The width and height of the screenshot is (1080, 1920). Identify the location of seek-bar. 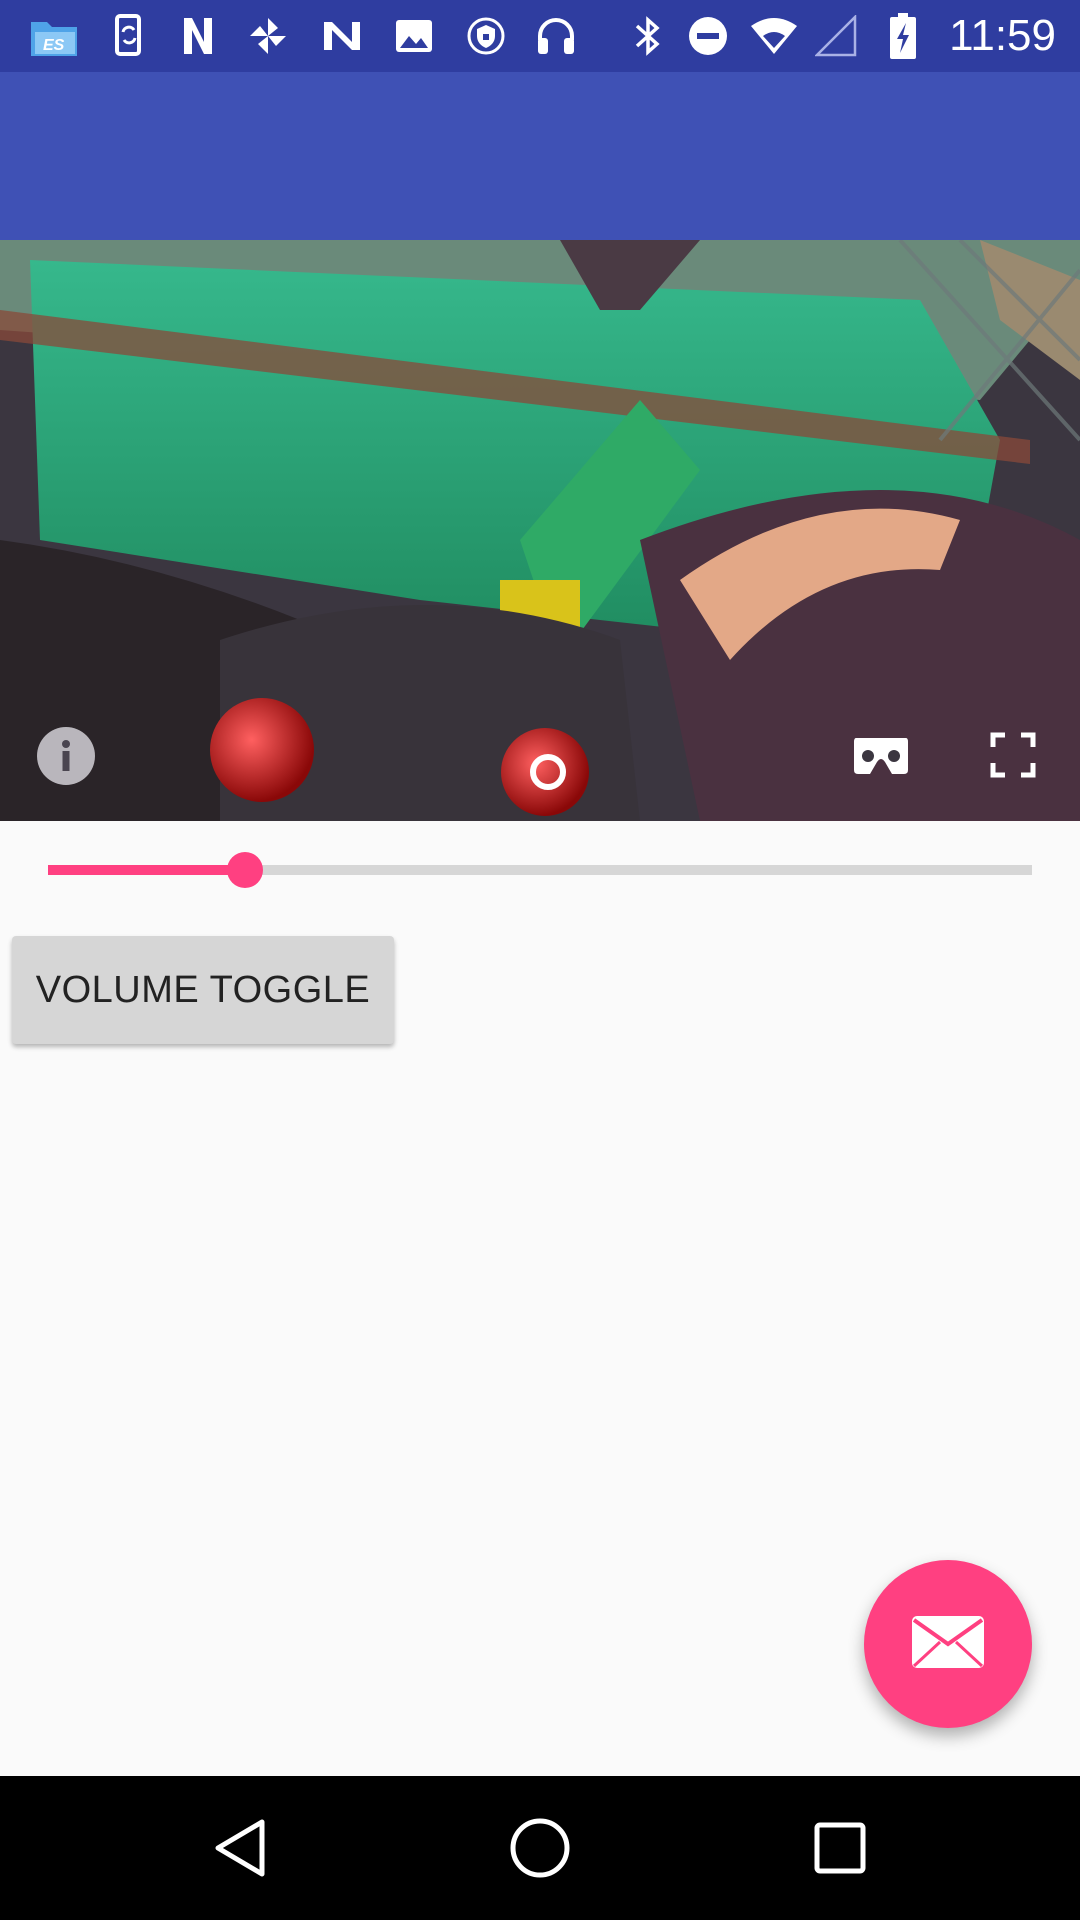
(540, 870).